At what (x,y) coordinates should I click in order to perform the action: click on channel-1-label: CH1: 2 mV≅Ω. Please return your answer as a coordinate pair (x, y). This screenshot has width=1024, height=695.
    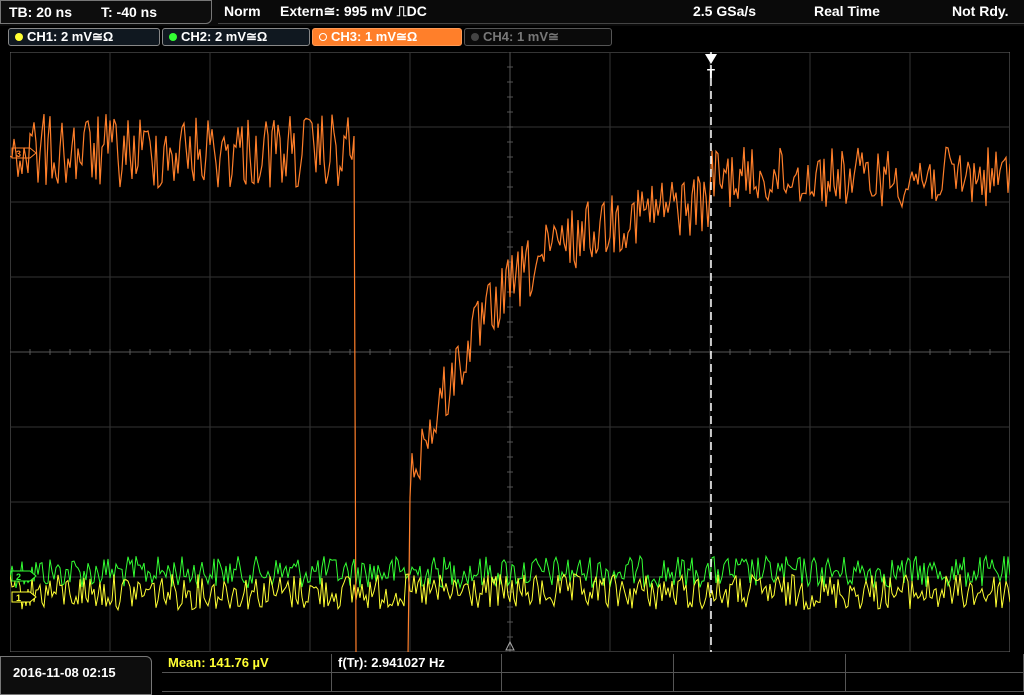
    Looking at the image, I should click on (70, 36).